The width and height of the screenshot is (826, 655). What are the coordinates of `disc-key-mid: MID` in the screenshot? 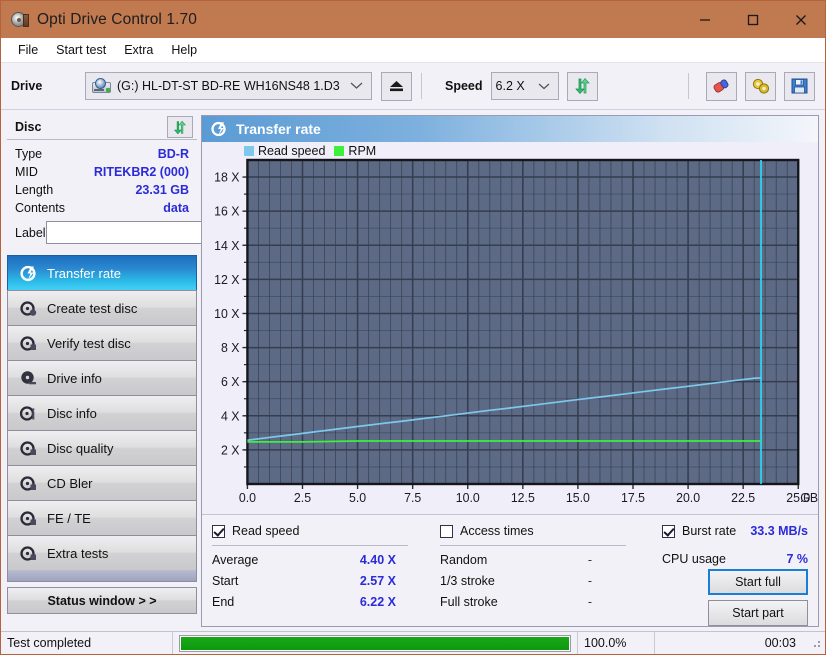 It's located at (26, 172).